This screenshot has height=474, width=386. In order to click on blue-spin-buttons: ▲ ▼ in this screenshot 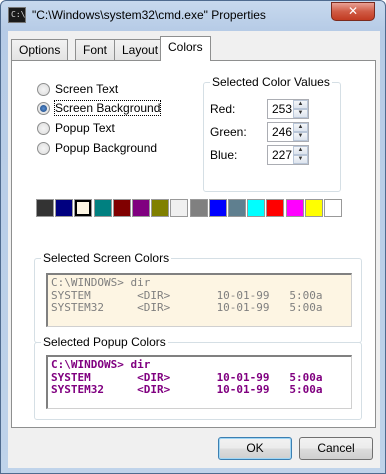, I will do `click(300, 155)`.